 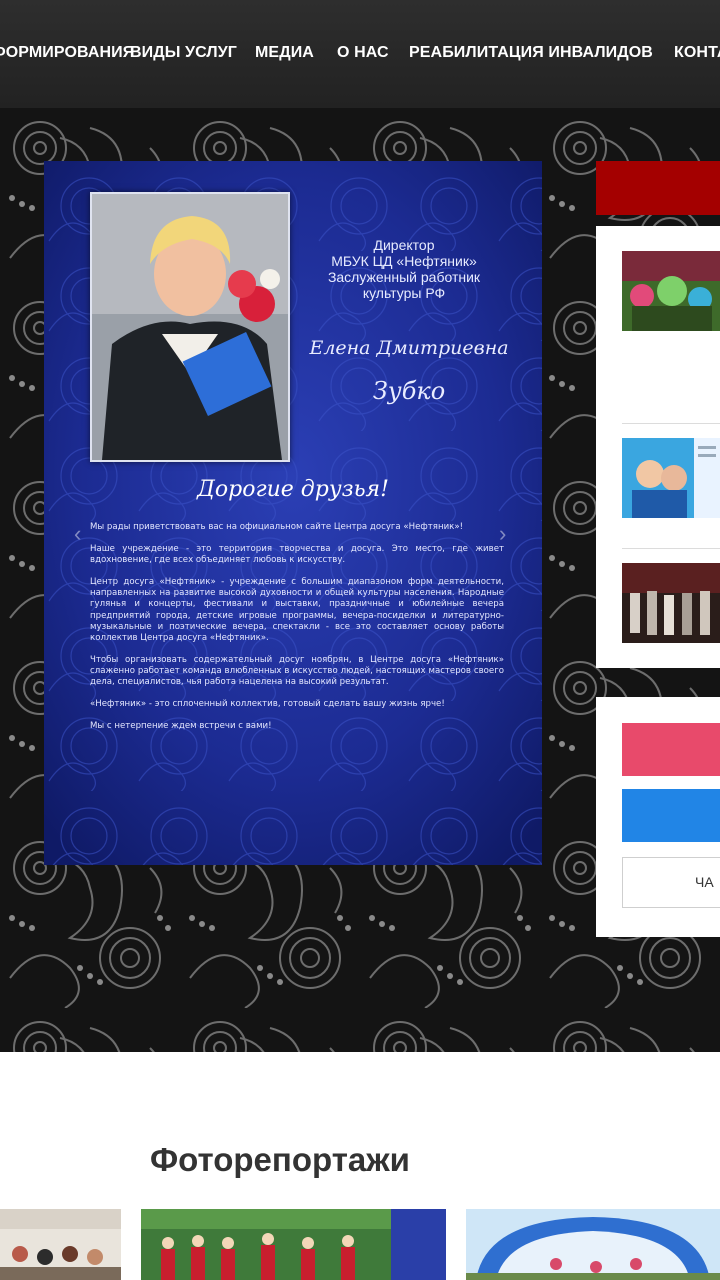 I want to click on director-line: культуры РФ, so click(x=404, y=293).